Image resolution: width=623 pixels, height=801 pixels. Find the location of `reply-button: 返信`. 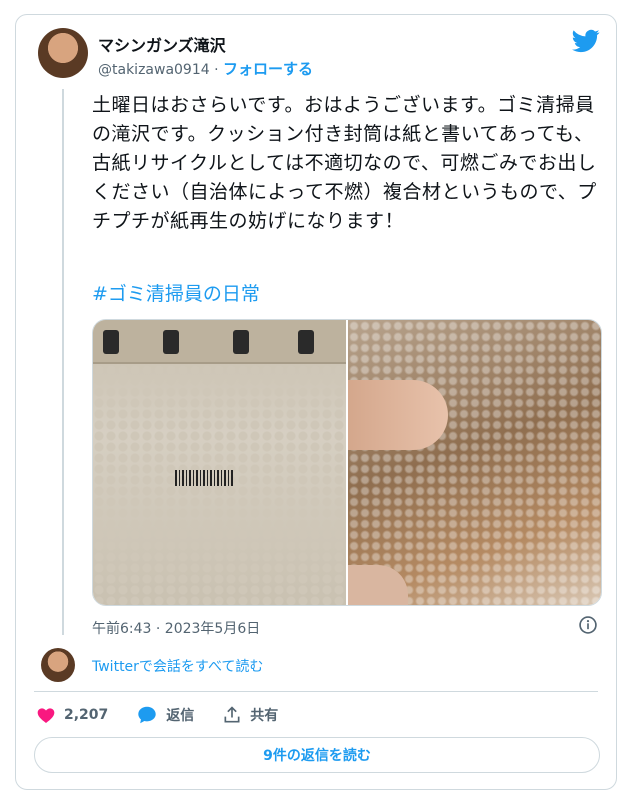

reply-button: 返信 is located at coordinates (165, 715).